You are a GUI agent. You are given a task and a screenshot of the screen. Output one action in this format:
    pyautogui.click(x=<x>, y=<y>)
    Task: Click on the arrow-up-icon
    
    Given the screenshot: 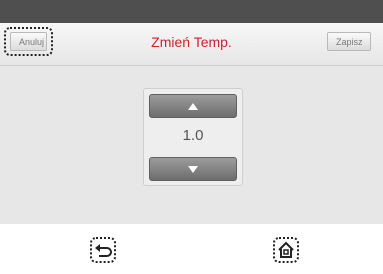 What is the action you would take?
    pyautogui.click(x=193, y=106)
    